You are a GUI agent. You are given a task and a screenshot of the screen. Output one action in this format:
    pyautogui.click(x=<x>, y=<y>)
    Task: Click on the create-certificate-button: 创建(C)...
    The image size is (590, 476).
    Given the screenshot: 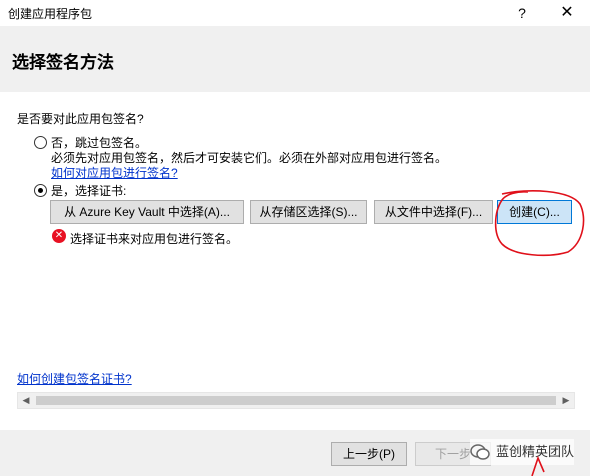 What is the action you would take?
    pyautogui.click(x=534, y=212)
    